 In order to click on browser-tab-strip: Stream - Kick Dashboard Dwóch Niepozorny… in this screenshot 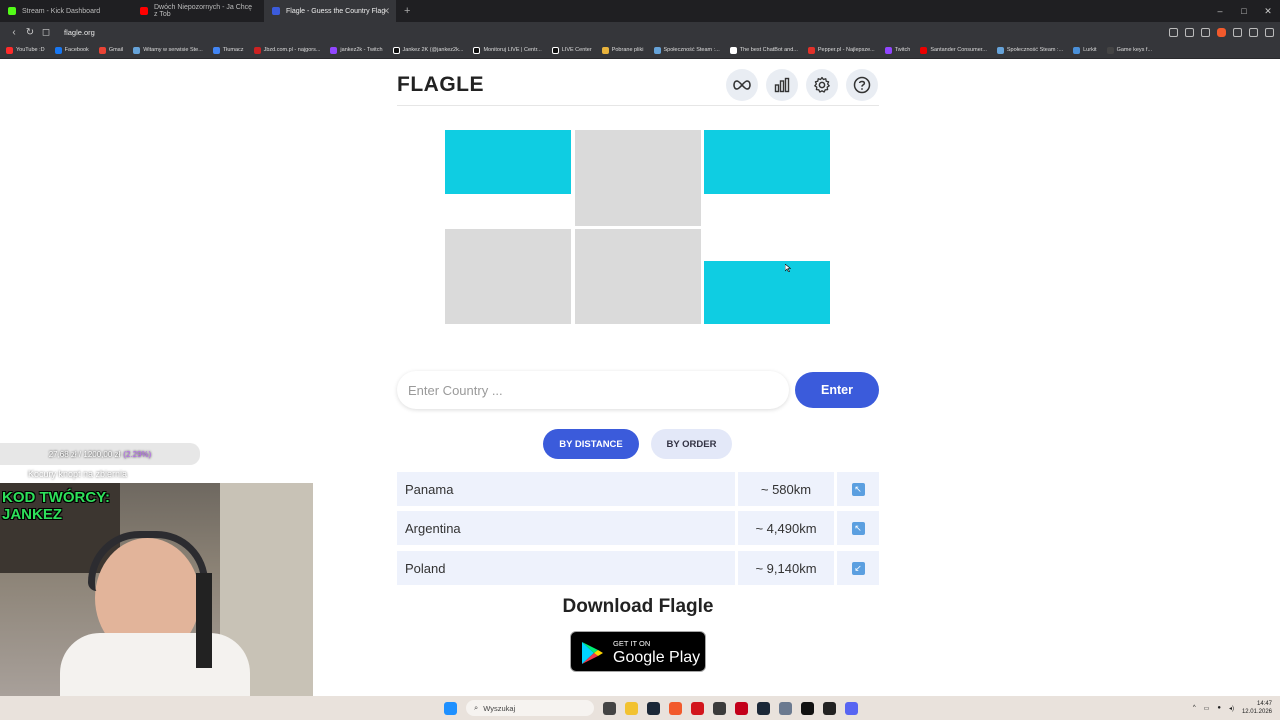, I will do `click(640, 11)`.